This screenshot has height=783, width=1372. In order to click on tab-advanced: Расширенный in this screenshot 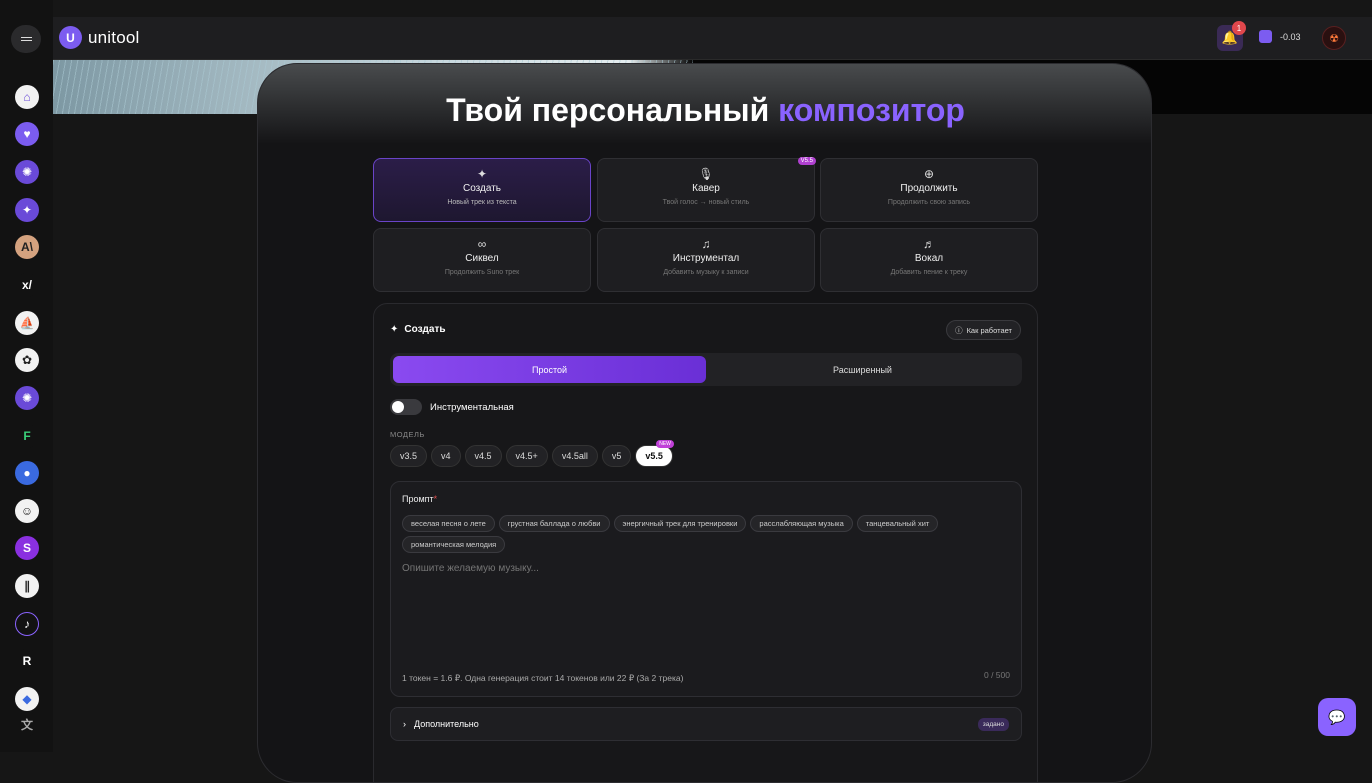, I will do `click(862, 369)`.